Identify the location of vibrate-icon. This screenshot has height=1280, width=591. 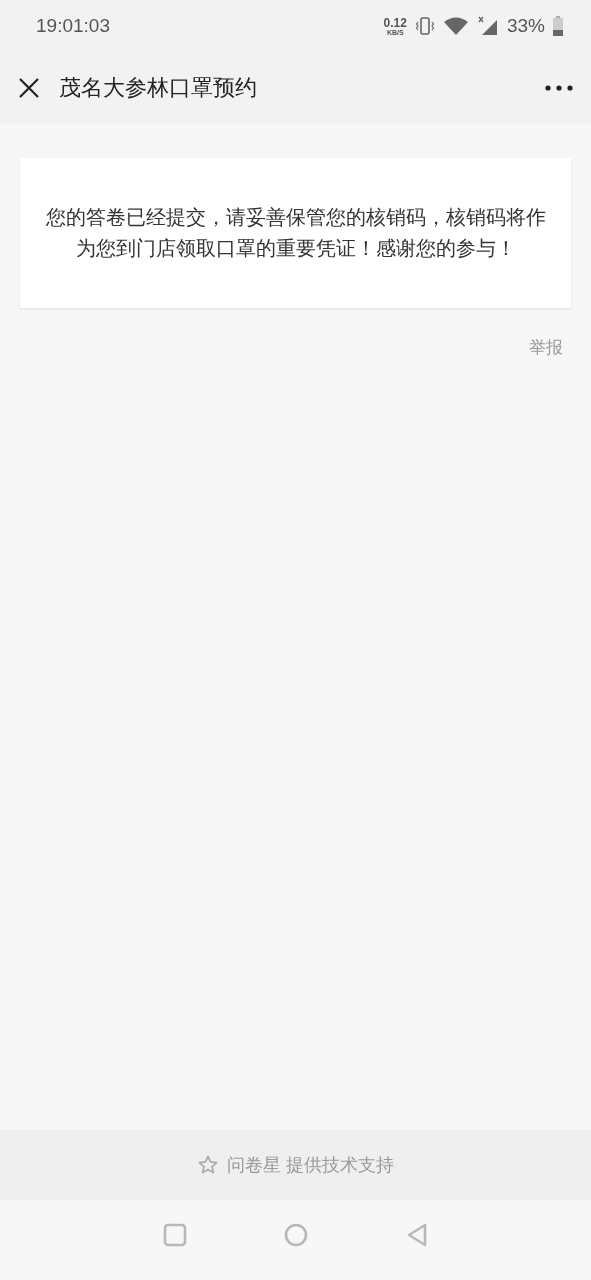
(424, 26).